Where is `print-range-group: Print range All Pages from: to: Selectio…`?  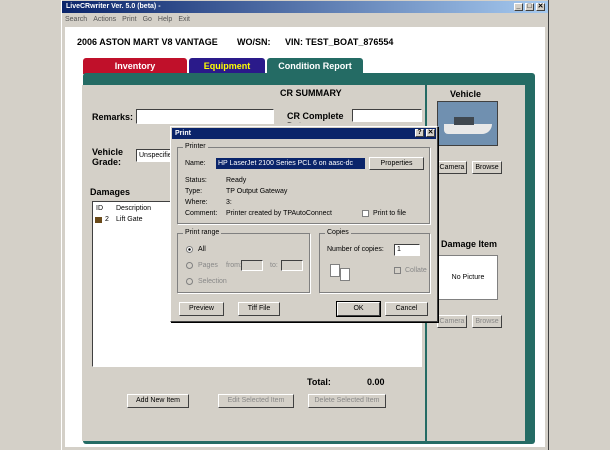
print-range-group: Print range All Pages from: to: Selectio… is located at coordinates (243, 261).